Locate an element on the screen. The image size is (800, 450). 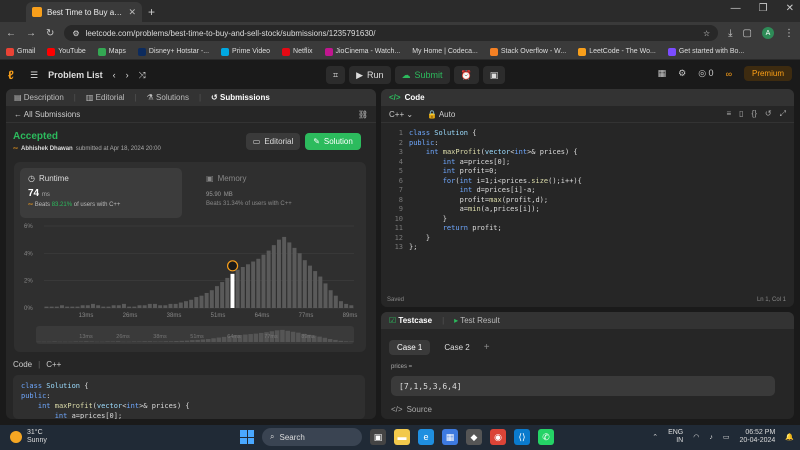
back-icon: ← is located at coordinates (11, 33).